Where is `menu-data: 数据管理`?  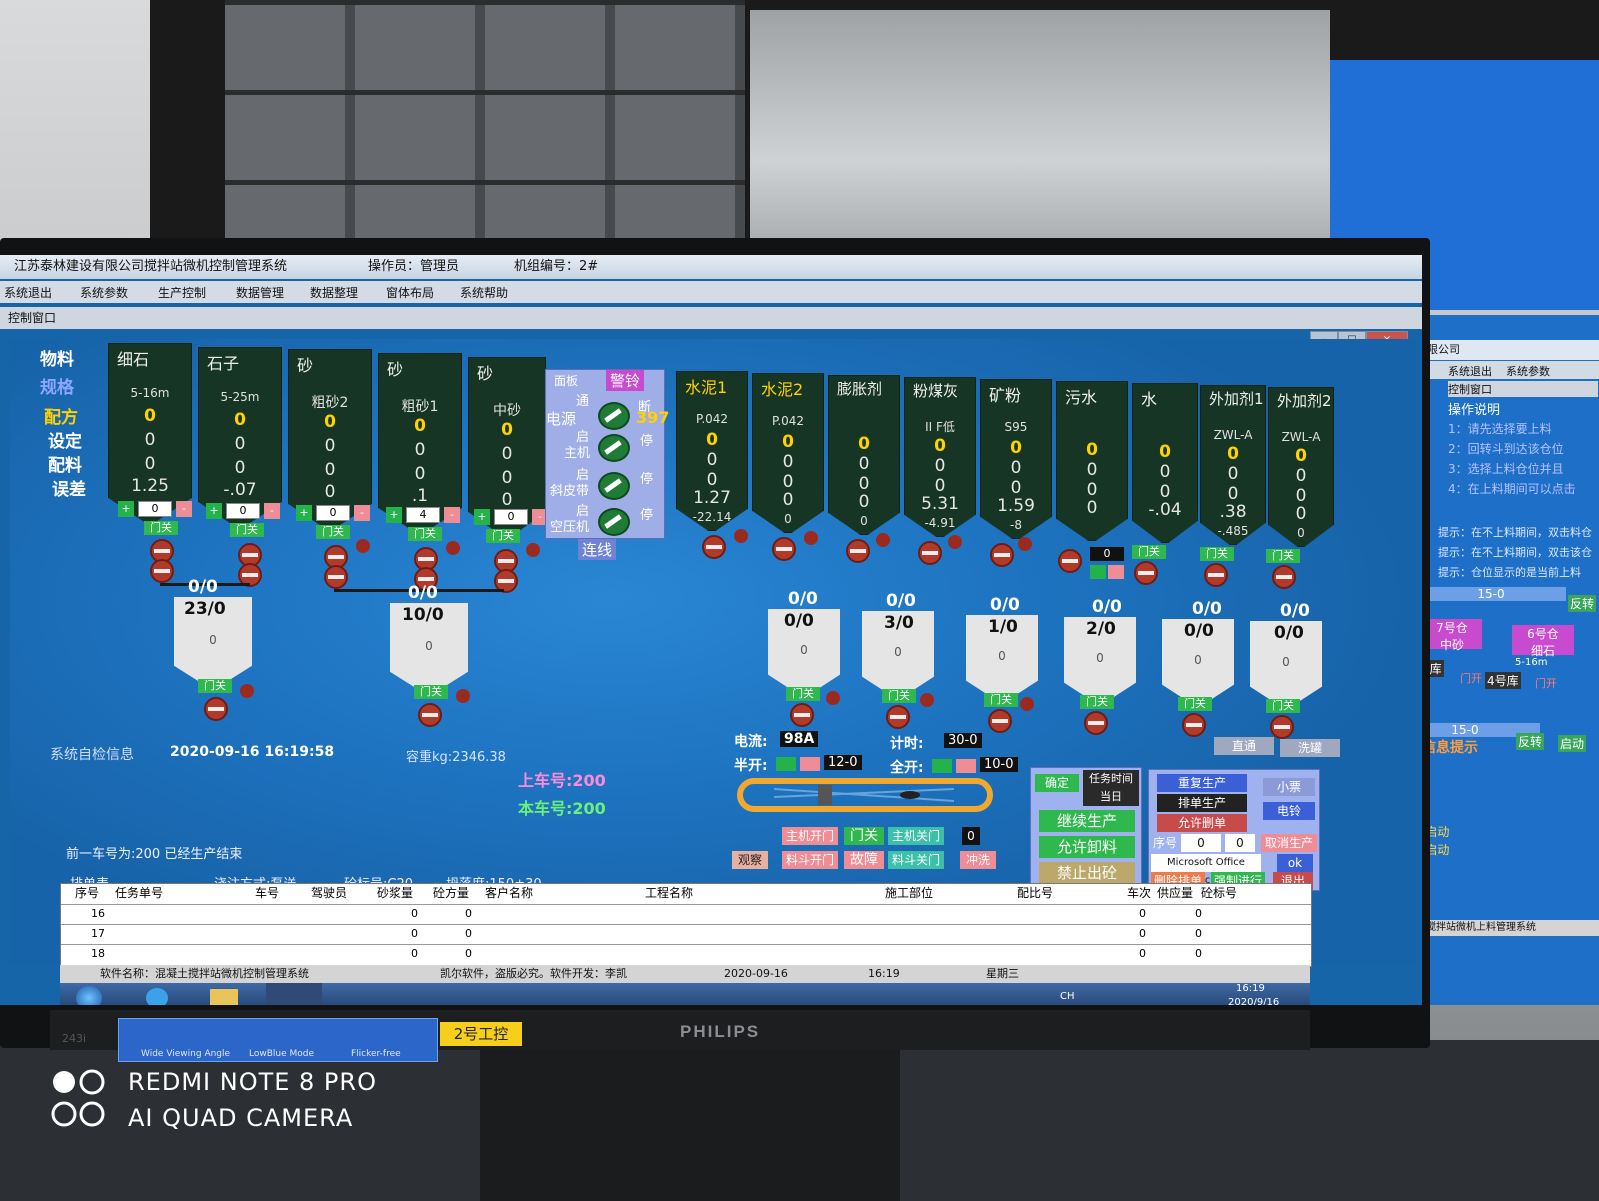
menu-data: 数据管理 is located at coordinates (260, 292).